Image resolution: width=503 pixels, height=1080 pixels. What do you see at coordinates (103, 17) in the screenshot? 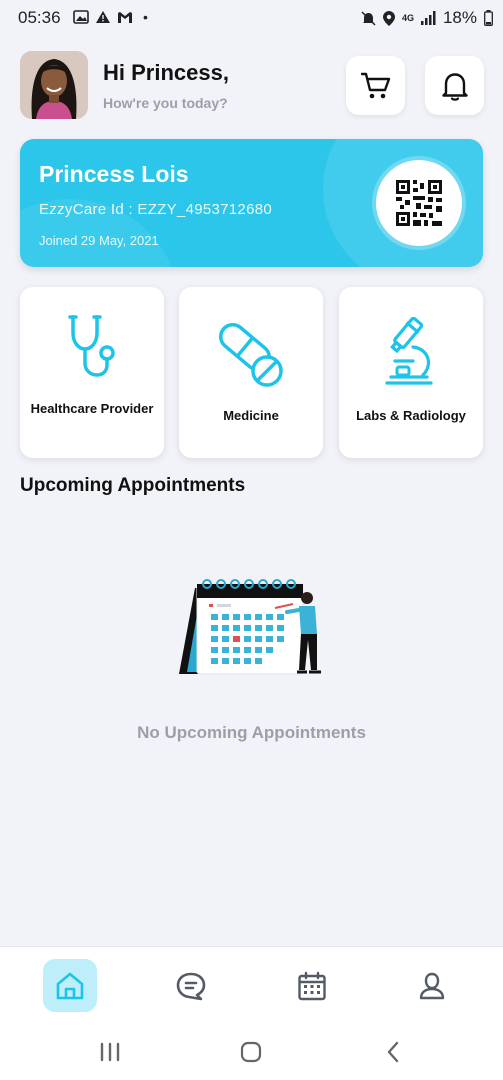
I see `warning-icon` at bounding box center [103, 17].